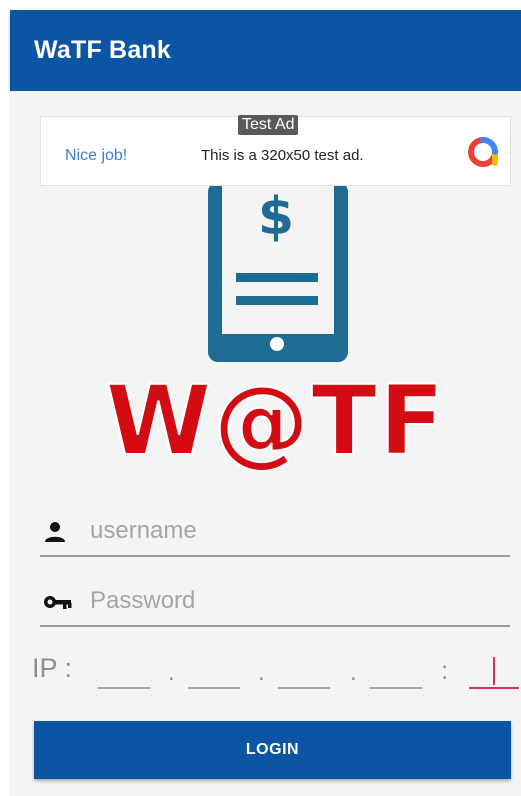 Image resolution: width=521 pixels, height=796 pixels. I want to click on watf-wordmark: W@TF W@TF, so click(276, 421).